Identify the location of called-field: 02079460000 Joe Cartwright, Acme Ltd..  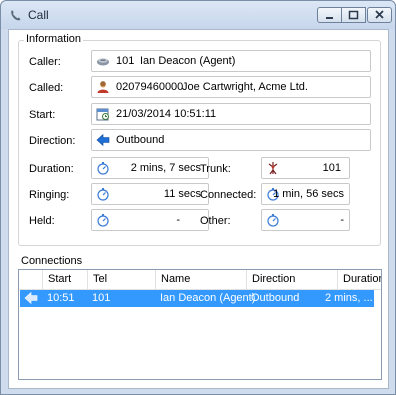
(231, 87).